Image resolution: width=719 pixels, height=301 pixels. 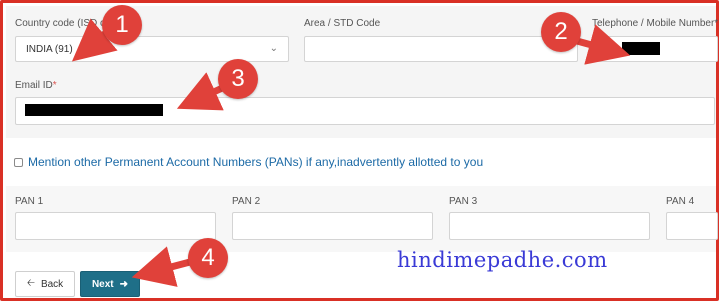 I want to click on back-button: 🡠 Back, so click(x=45, y=284).